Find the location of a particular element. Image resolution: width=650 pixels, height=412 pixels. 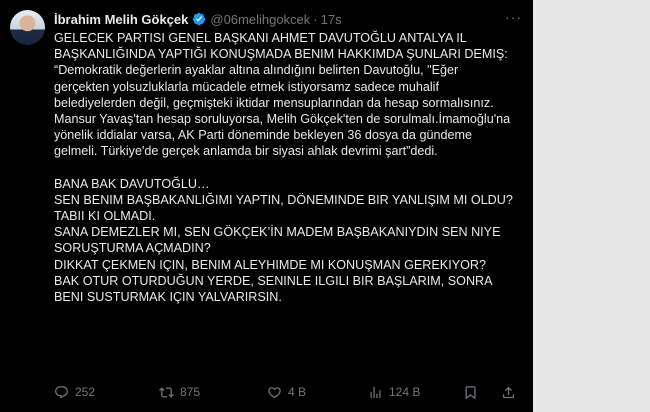

bookmark-button is located at coordinates (470, 392).